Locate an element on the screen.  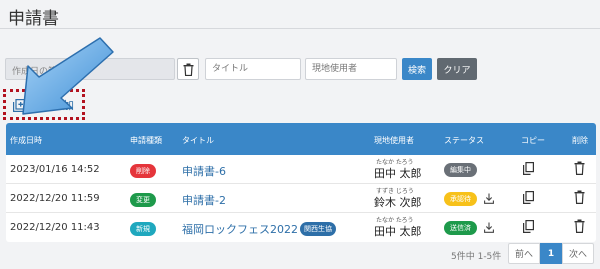
status-badge: 送信済 is located at coordinates (460, 228).